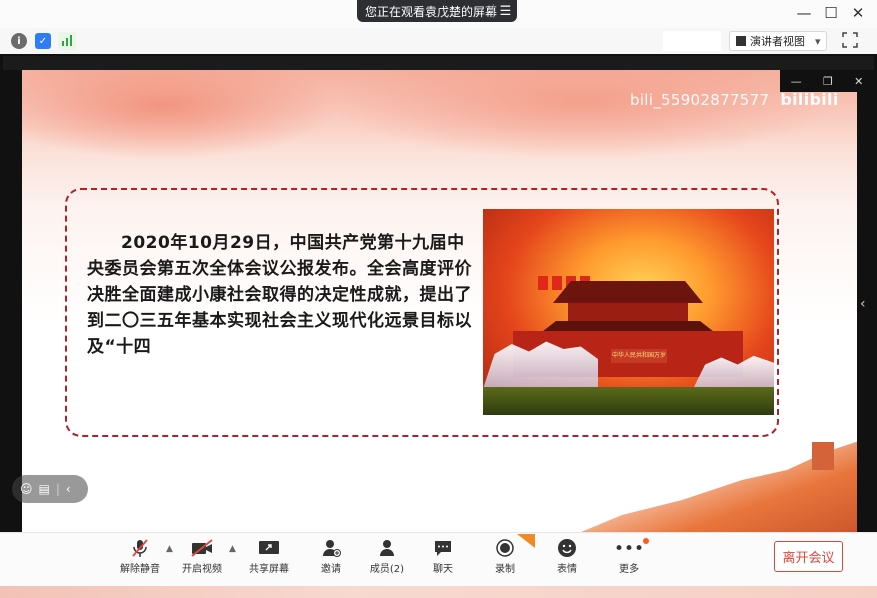 This screenshot has height=598, width=877. What do you see at coordinates (43, 41) in the screenshot?
I see `shield-icon: ✓` at bounding box center [43, 41].